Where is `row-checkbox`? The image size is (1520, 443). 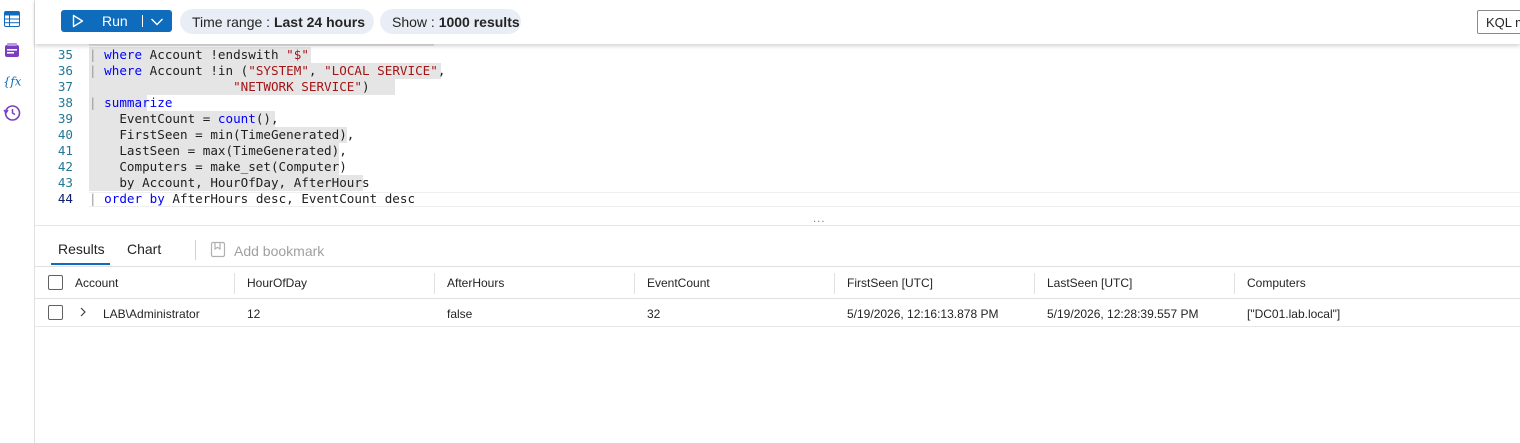
row-checkbox is located at coordinates (55, 312).